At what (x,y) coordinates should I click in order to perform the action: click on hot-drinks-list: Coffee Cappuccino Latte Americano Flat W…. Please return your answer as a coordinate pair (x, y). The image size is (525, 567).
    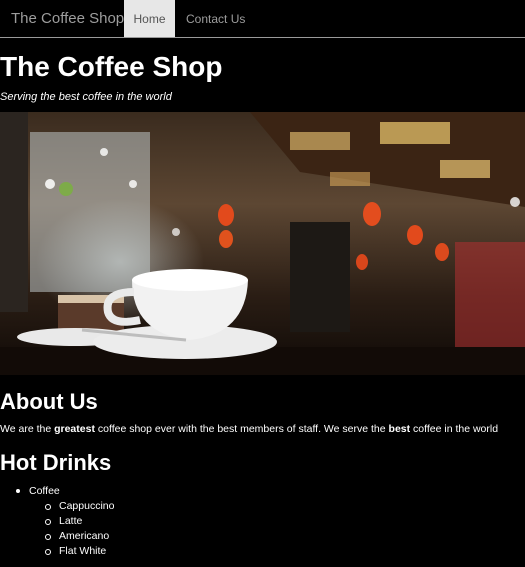
    Looking at the image, I should click on (57, 521).